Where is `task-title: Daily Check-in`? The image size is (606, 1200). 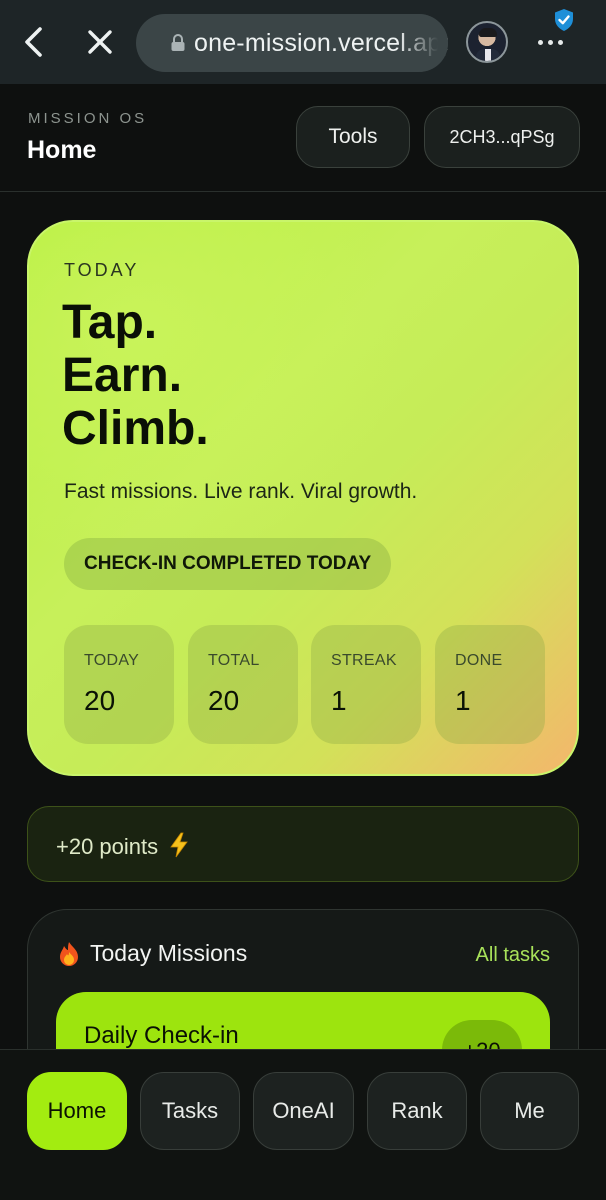
task-title: Daily Check-in is located at coordinates (161, 1035).